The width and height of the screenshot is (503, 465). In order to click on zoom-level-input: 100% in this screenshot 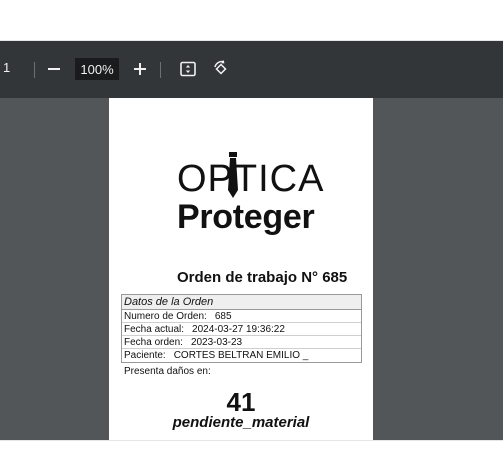, I will do `click(97, 69)`.